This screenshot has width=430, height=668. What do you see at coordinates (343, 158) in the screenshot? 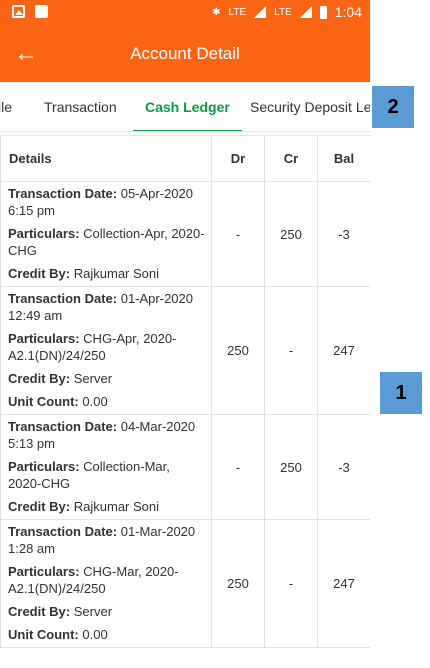
I see `column-header-bal: Bal` at bounding box center [343, 158].